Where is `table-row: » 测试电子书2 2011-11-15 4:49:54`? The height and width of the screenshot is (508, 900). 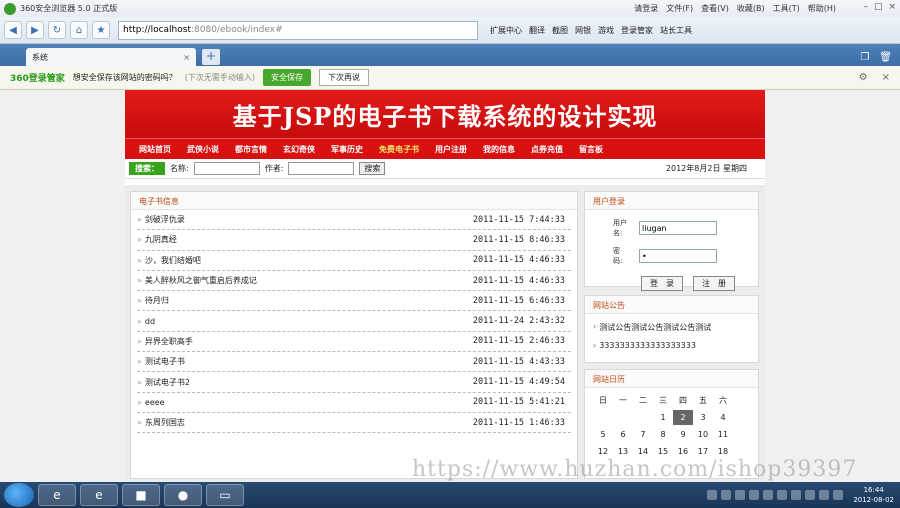 table-row: » 测试电子书2 2011-11-15 4:49:54 is located at coordinates (354, 382).